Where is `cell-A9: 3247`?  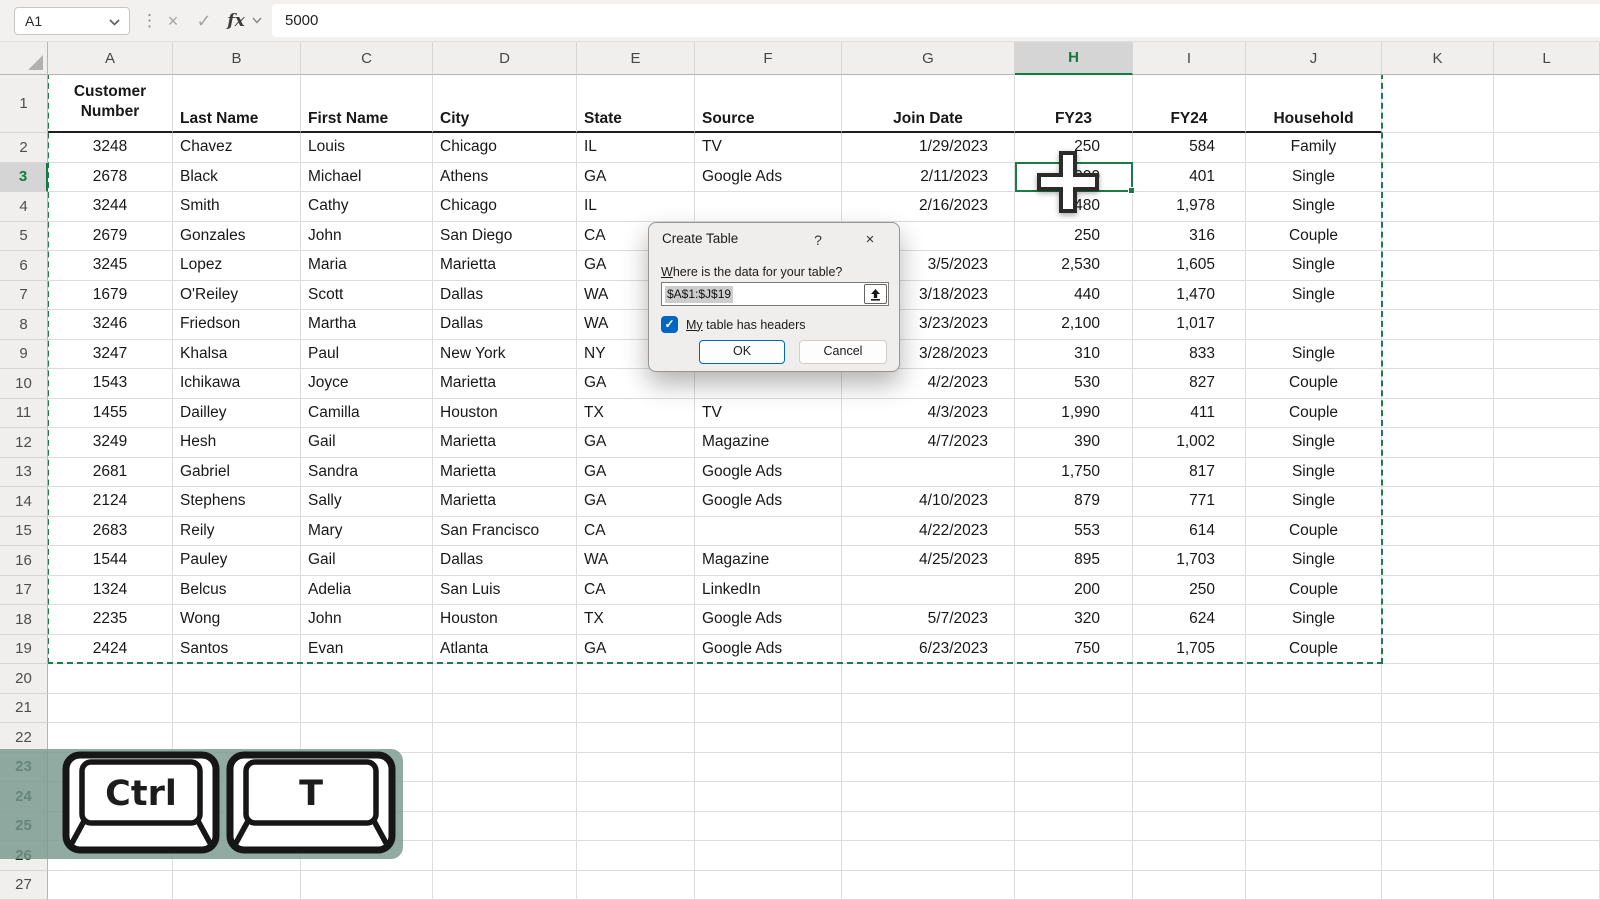
cell-A9: 3247 is located at coordinates (110, 354).